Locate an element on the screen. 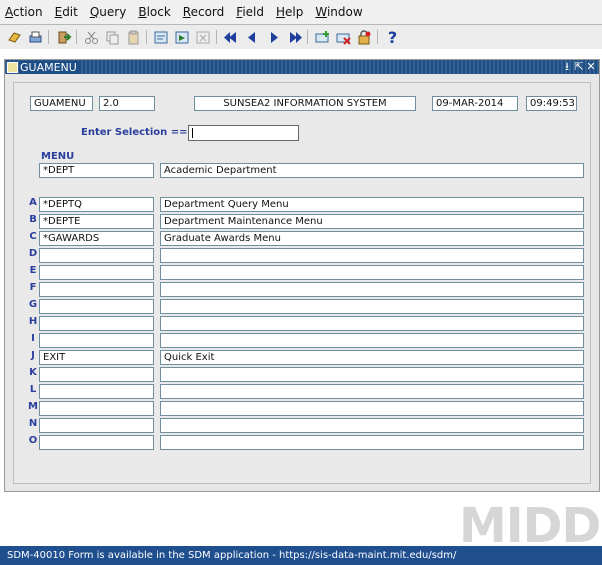 This screenshot has height=565, width=602. menu-label: MENU is located at coordinates (58, 156).